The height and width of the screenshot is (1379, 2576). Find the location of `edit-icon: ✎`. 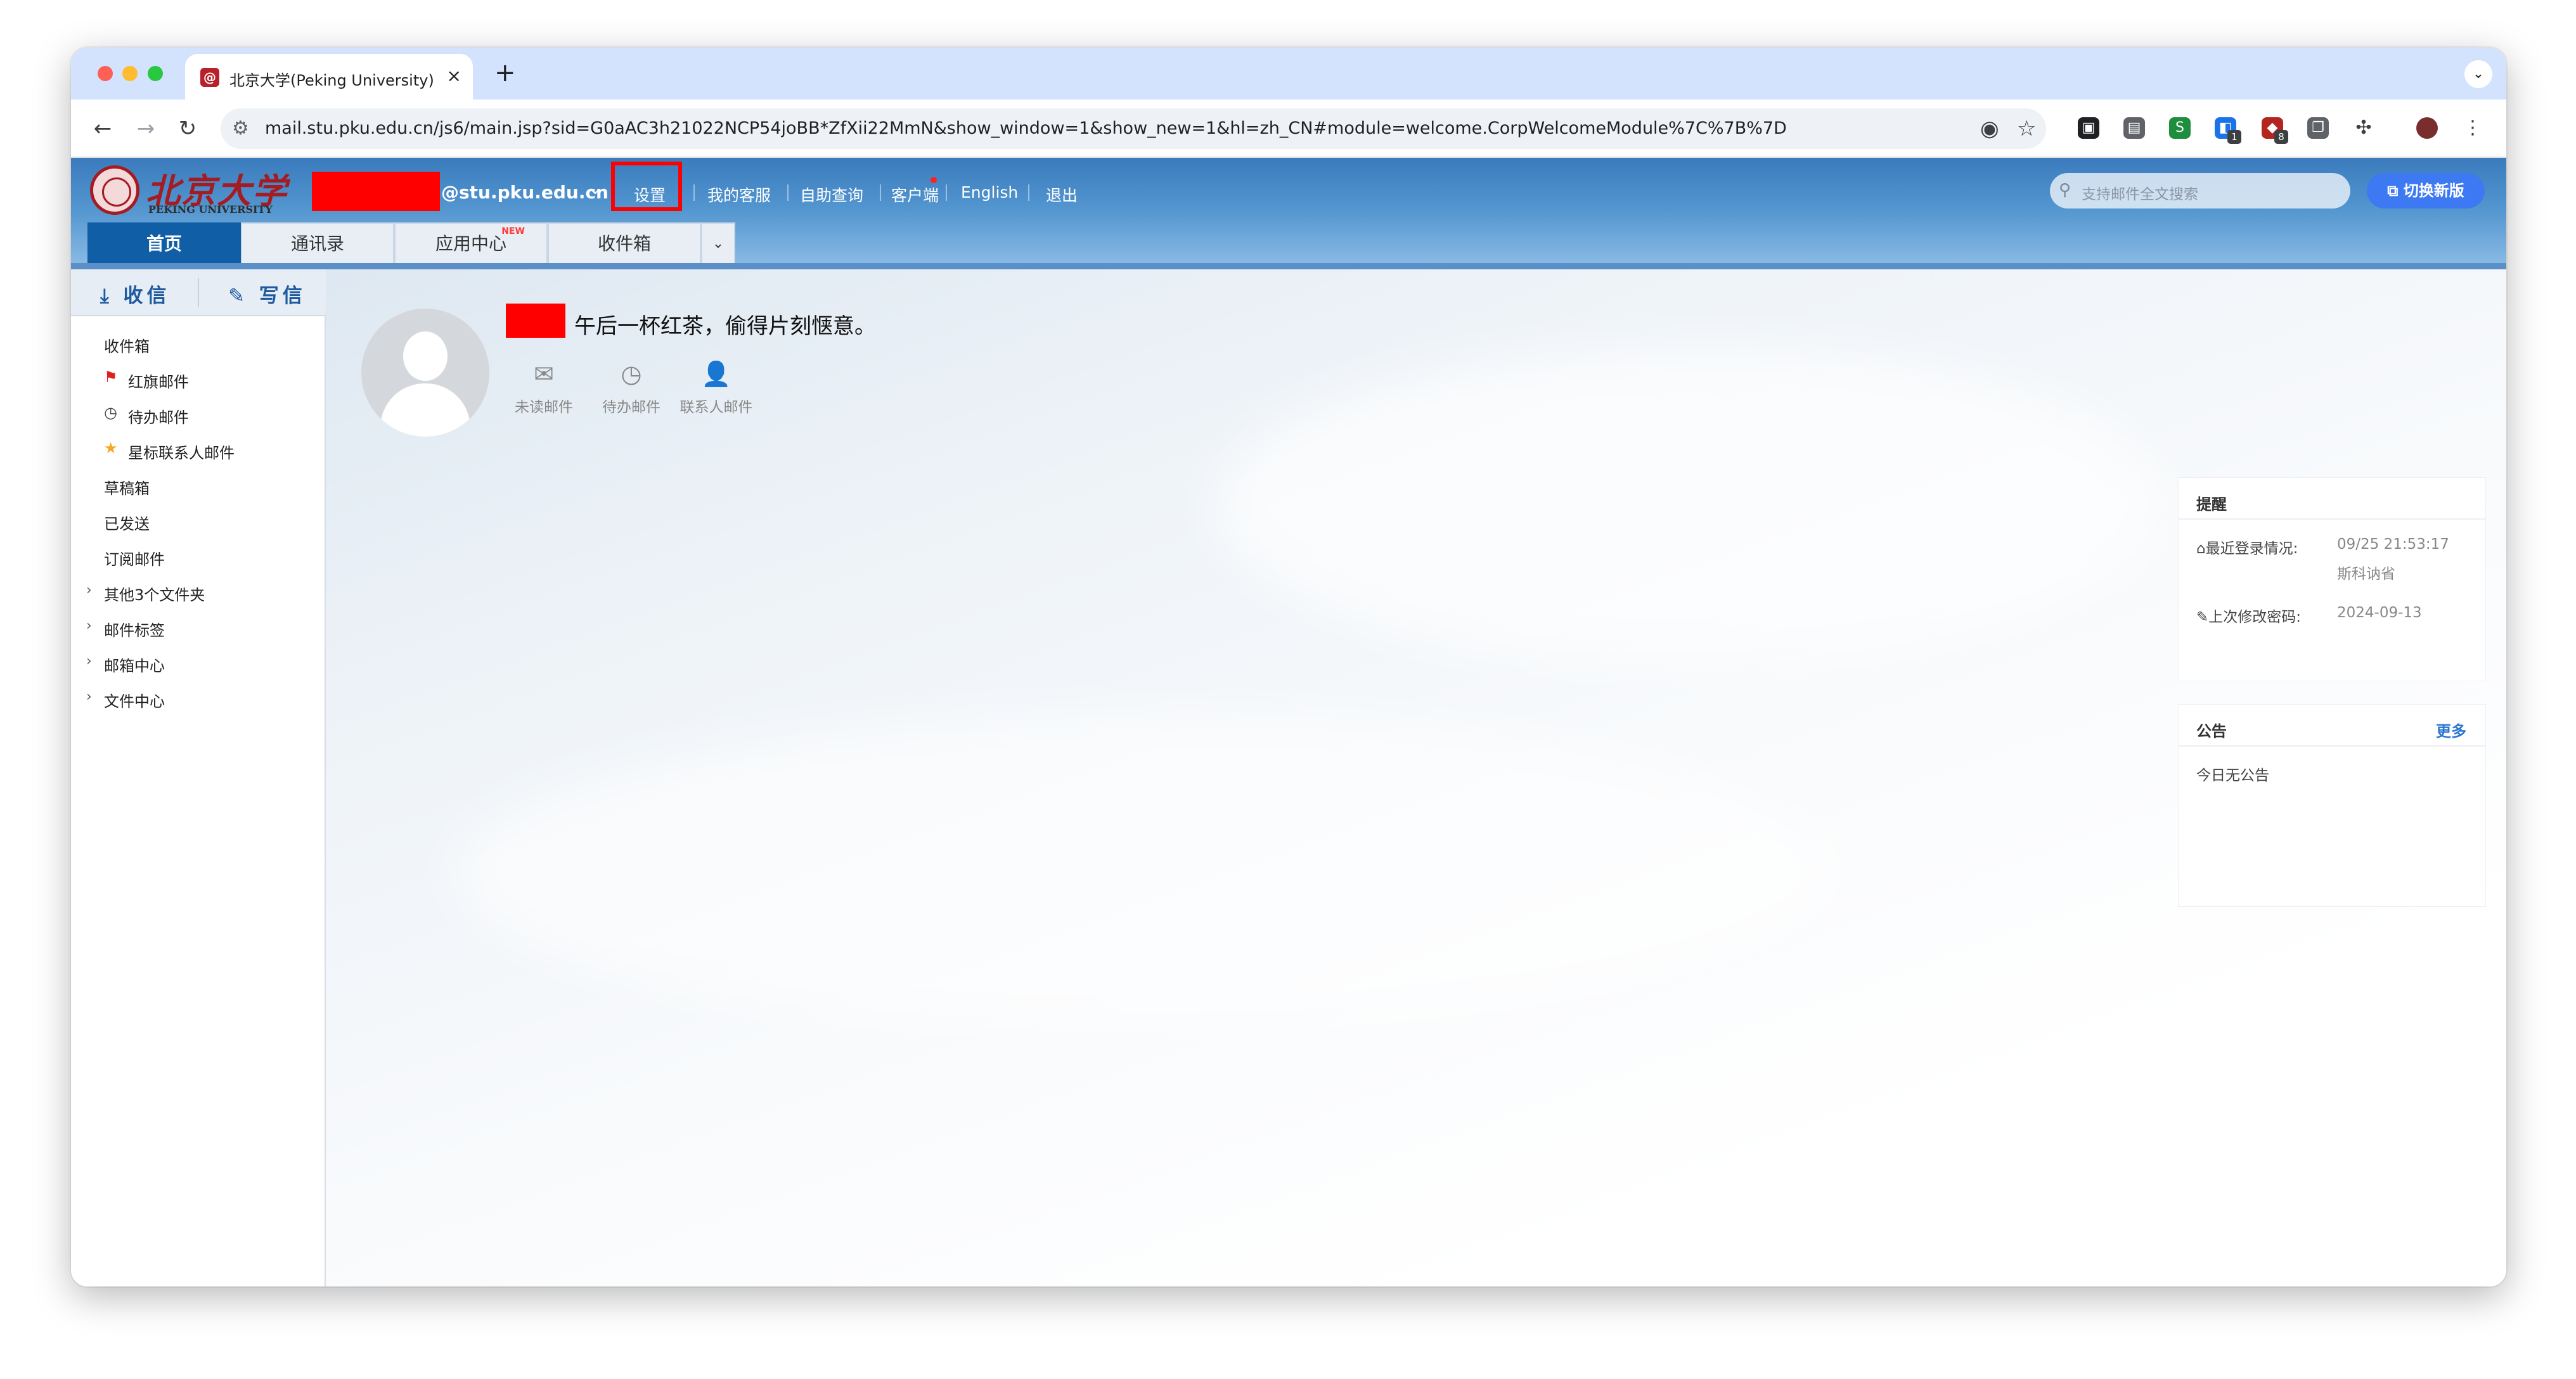

edit-icon: ✎ is located at coordinates (2202, 617).